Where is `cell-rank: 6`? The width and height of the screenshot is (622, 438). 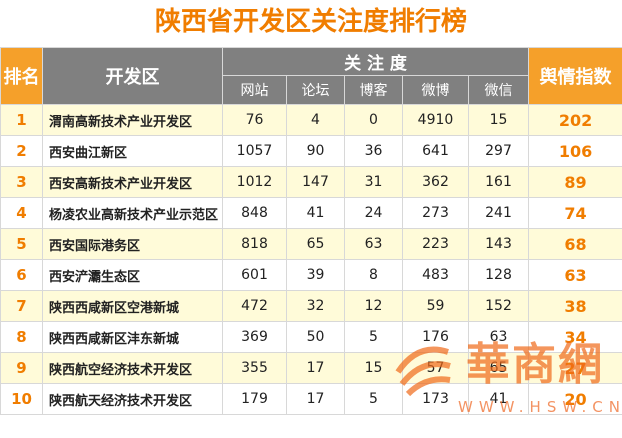
cell-rank: 6 is located at coordinates (21, 275).